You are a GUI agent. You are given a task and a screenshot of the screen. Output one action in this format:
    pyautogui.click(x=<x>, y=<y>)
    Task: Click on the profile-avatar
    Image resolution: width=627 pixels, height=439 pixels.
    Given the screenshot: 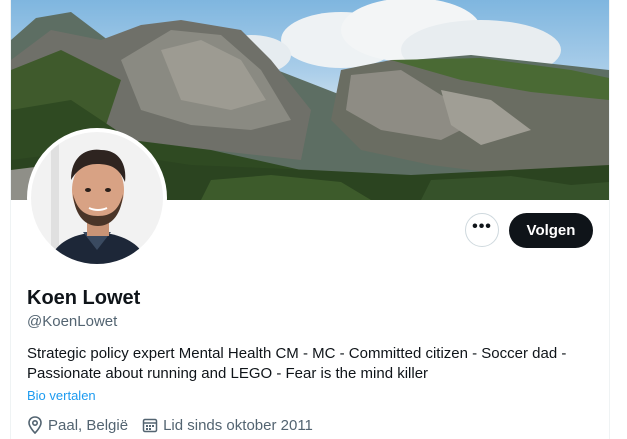 What is the action you would take?
    pyautogui.click(x=97, y=198)
    